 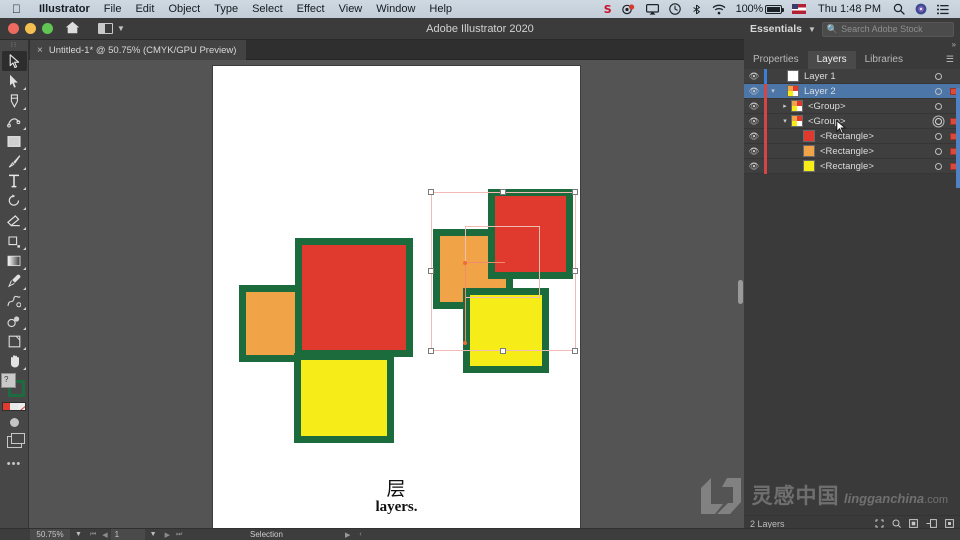 What do you see at coordinates (72, 28) in the screenshot?
I see `home-icon` at bounding box center [72, 28].